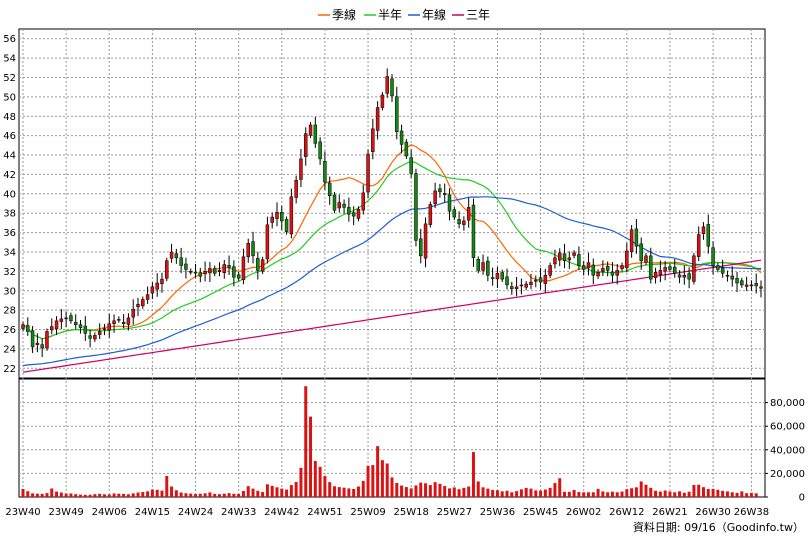 The image size is (808, 540). What do you see at coordinates (404, 14) in the screenshot?
I see `legend: 季線 半年 年線 三年` at bounding box center [404, 14].